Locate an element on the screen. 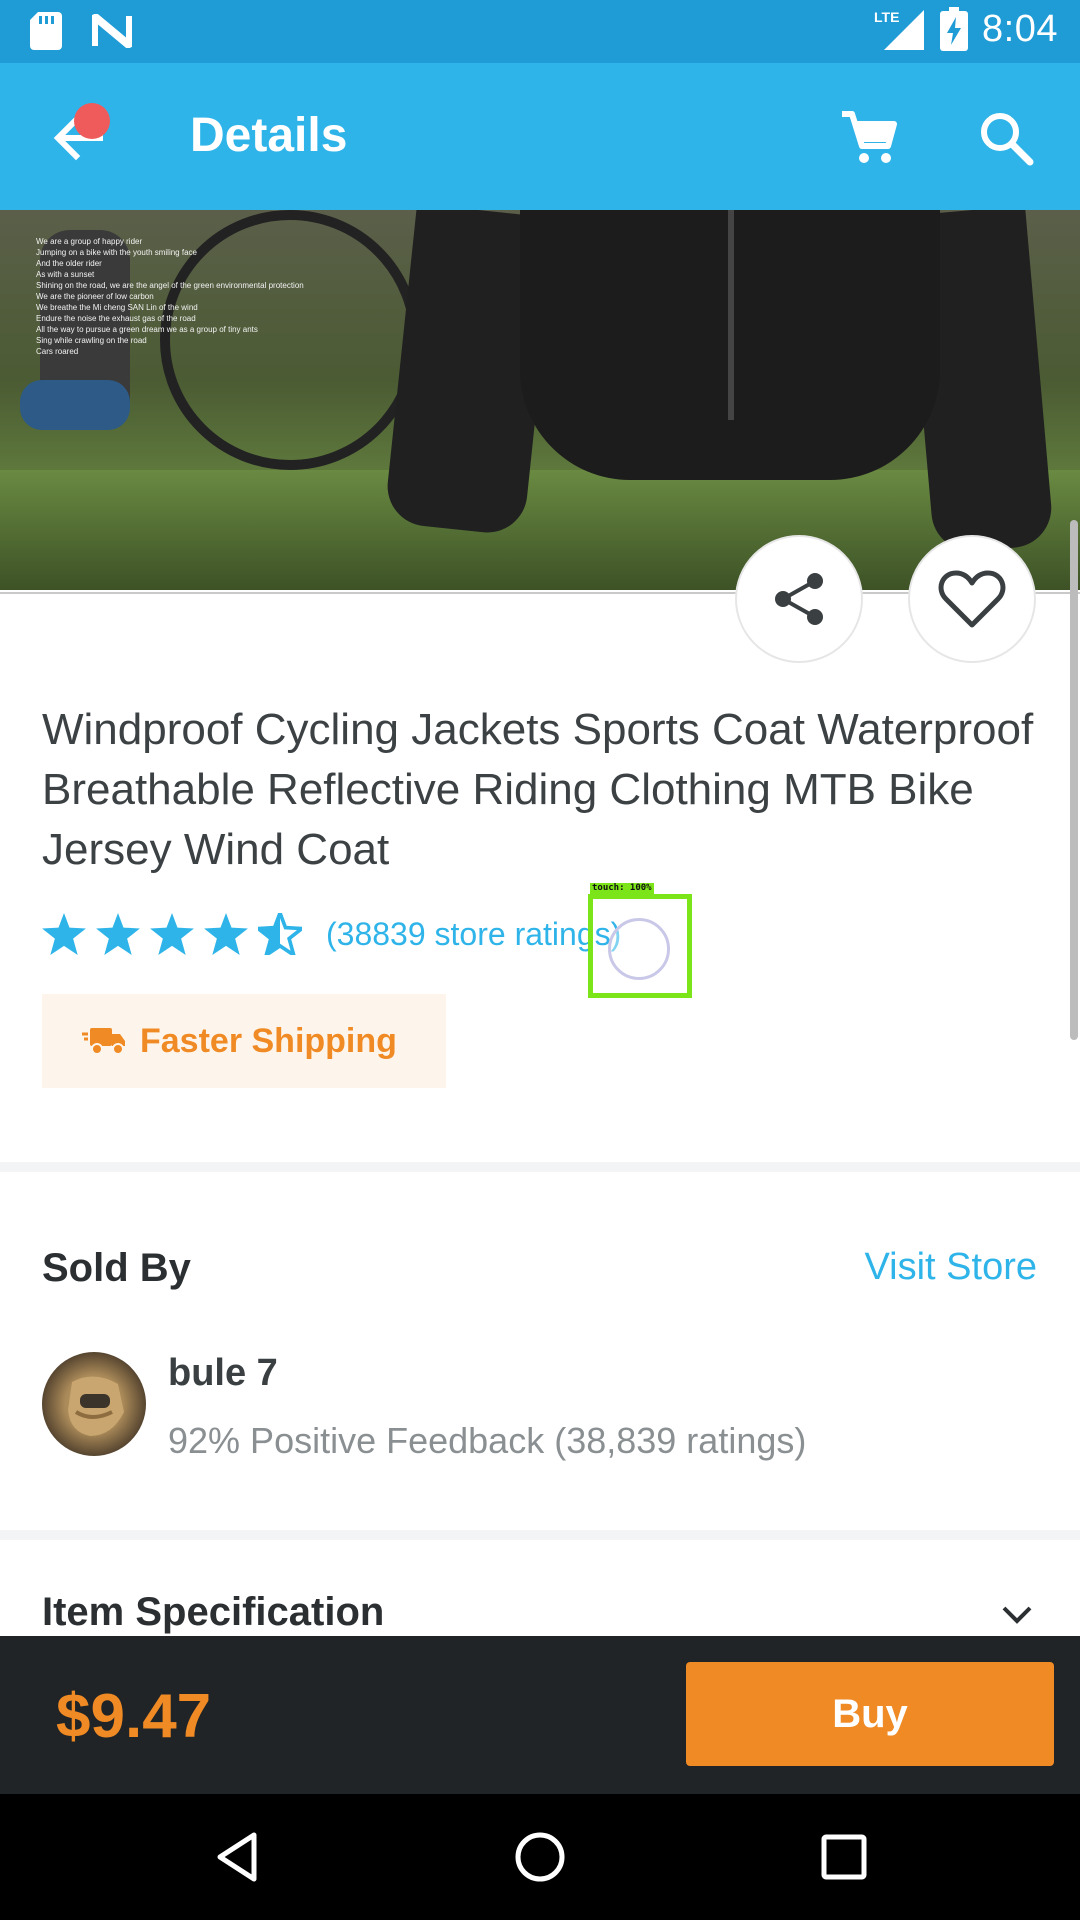  nav-back-icon is located at coordinates (238, 1857).